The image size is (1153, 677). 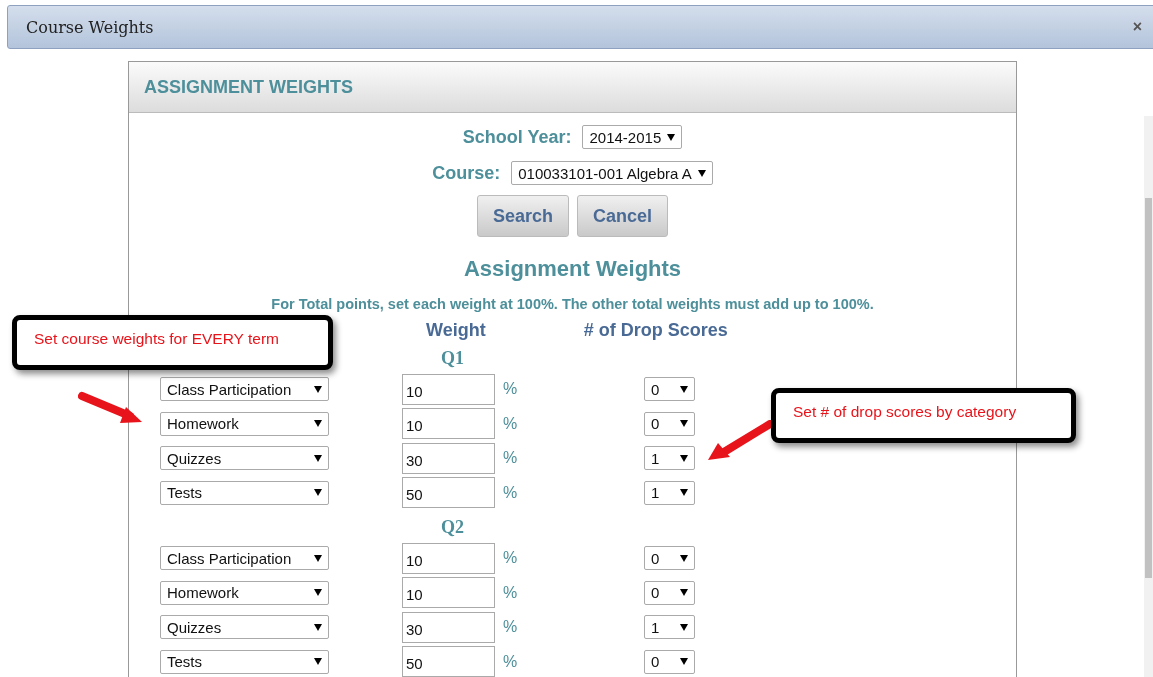 I want to click on action-button: Cancel, so click(x=623, y=216).